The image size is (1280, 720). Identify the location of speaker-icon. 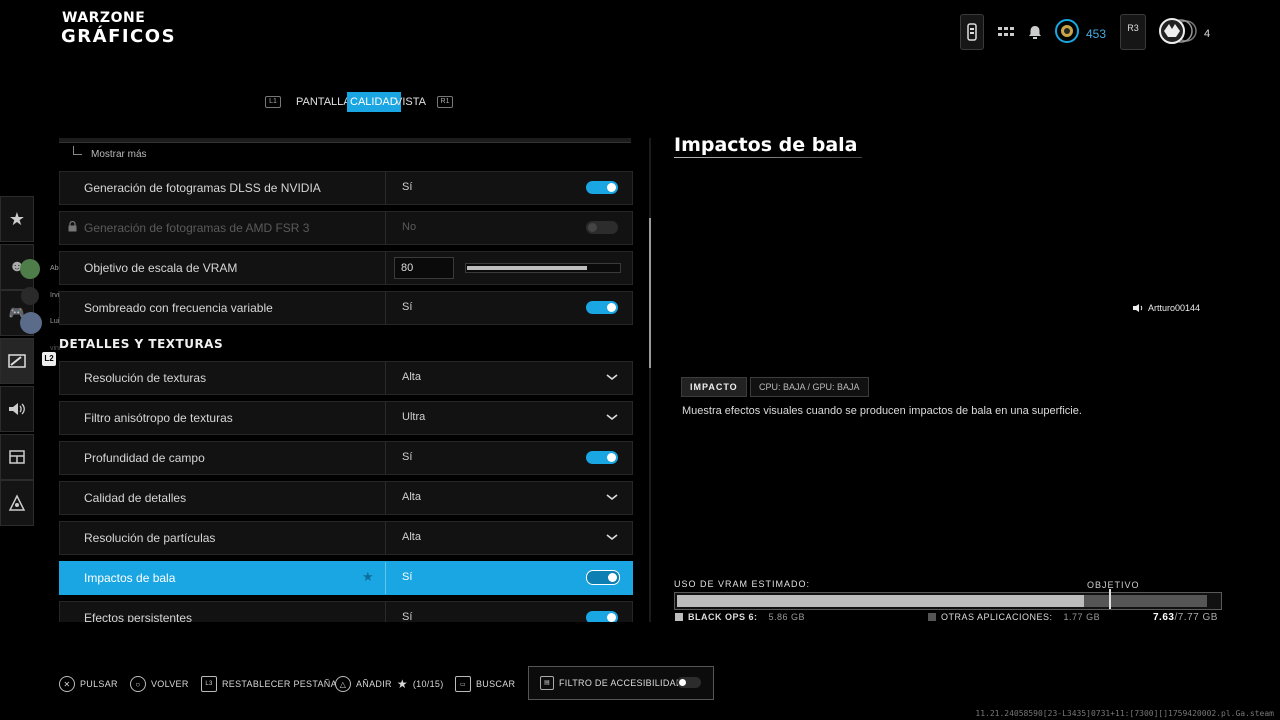
(17, 409).